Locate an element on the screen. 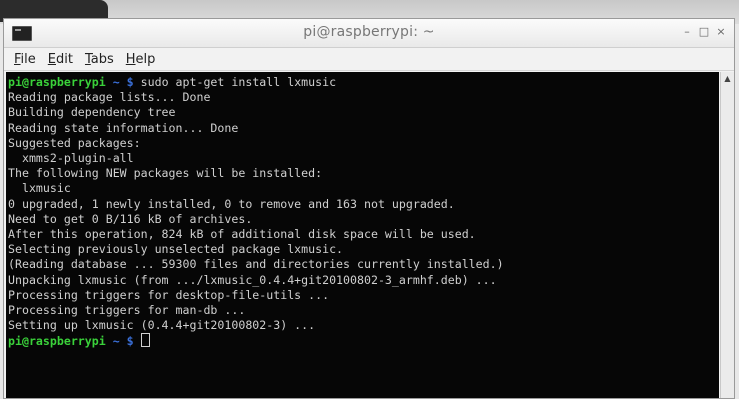 The image size is (739, 399). final-prompt-user: pi@raspberrypi is located at coordinates (57, 341).